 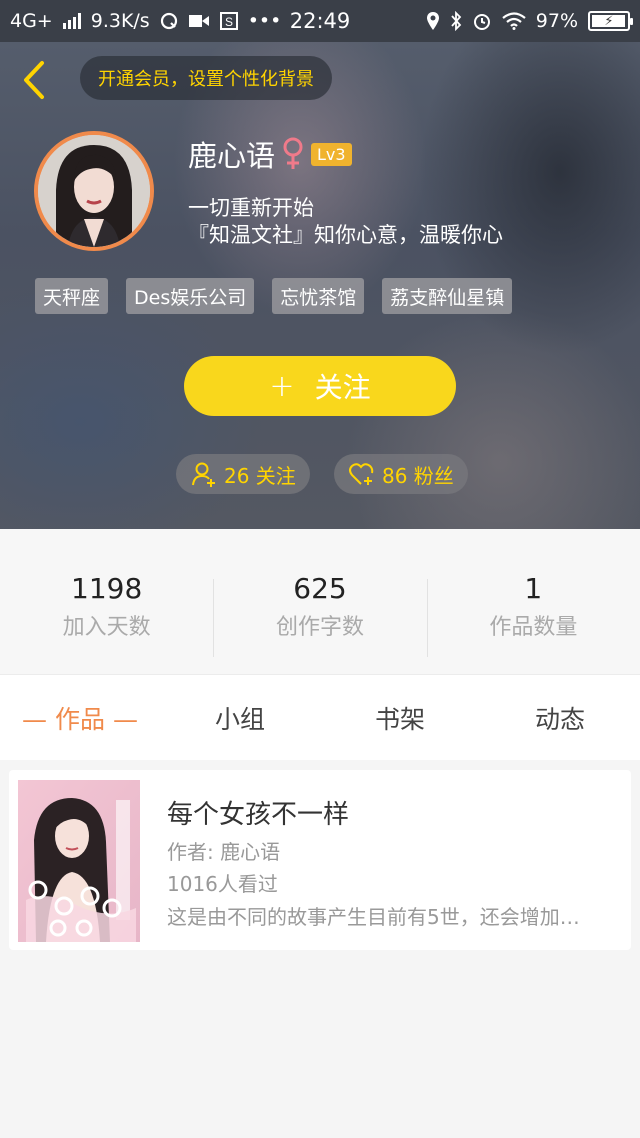 What do you see at coordinates (514, 21) in the screenshot?
I see `wifi-icon` at bounding box center [514, 21].